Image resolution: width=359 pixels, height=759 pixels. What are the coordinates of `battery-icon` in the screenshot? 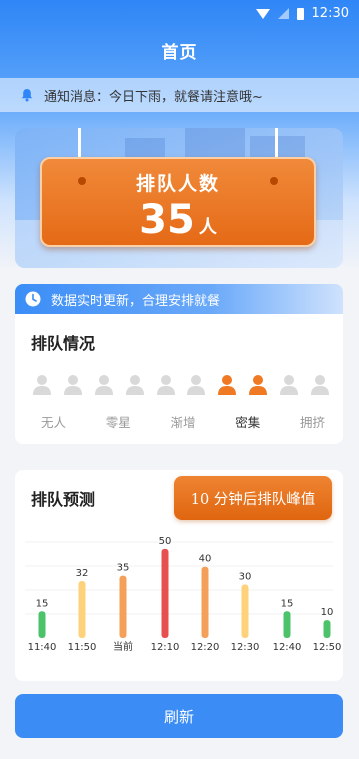 It's located at (300, 13).